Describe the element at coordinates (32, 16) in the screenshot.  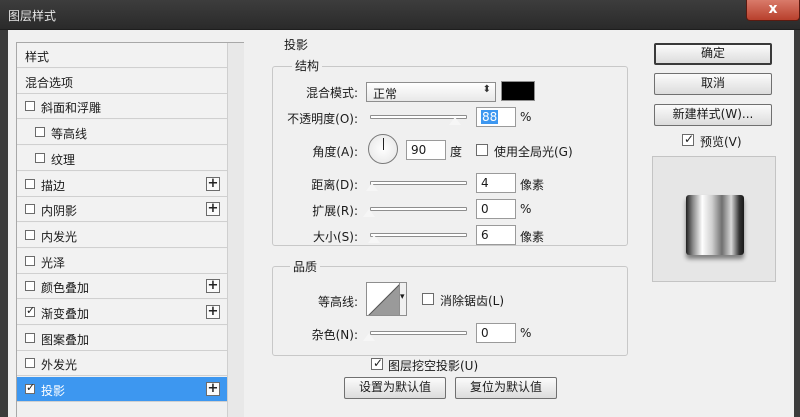
I see `window-title: 图层样式` at that location.